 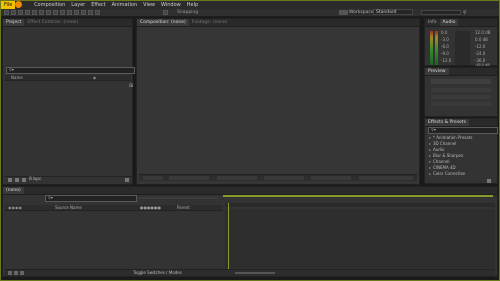 I want to click on brush-tool-icon, so click(x=69, y=12).